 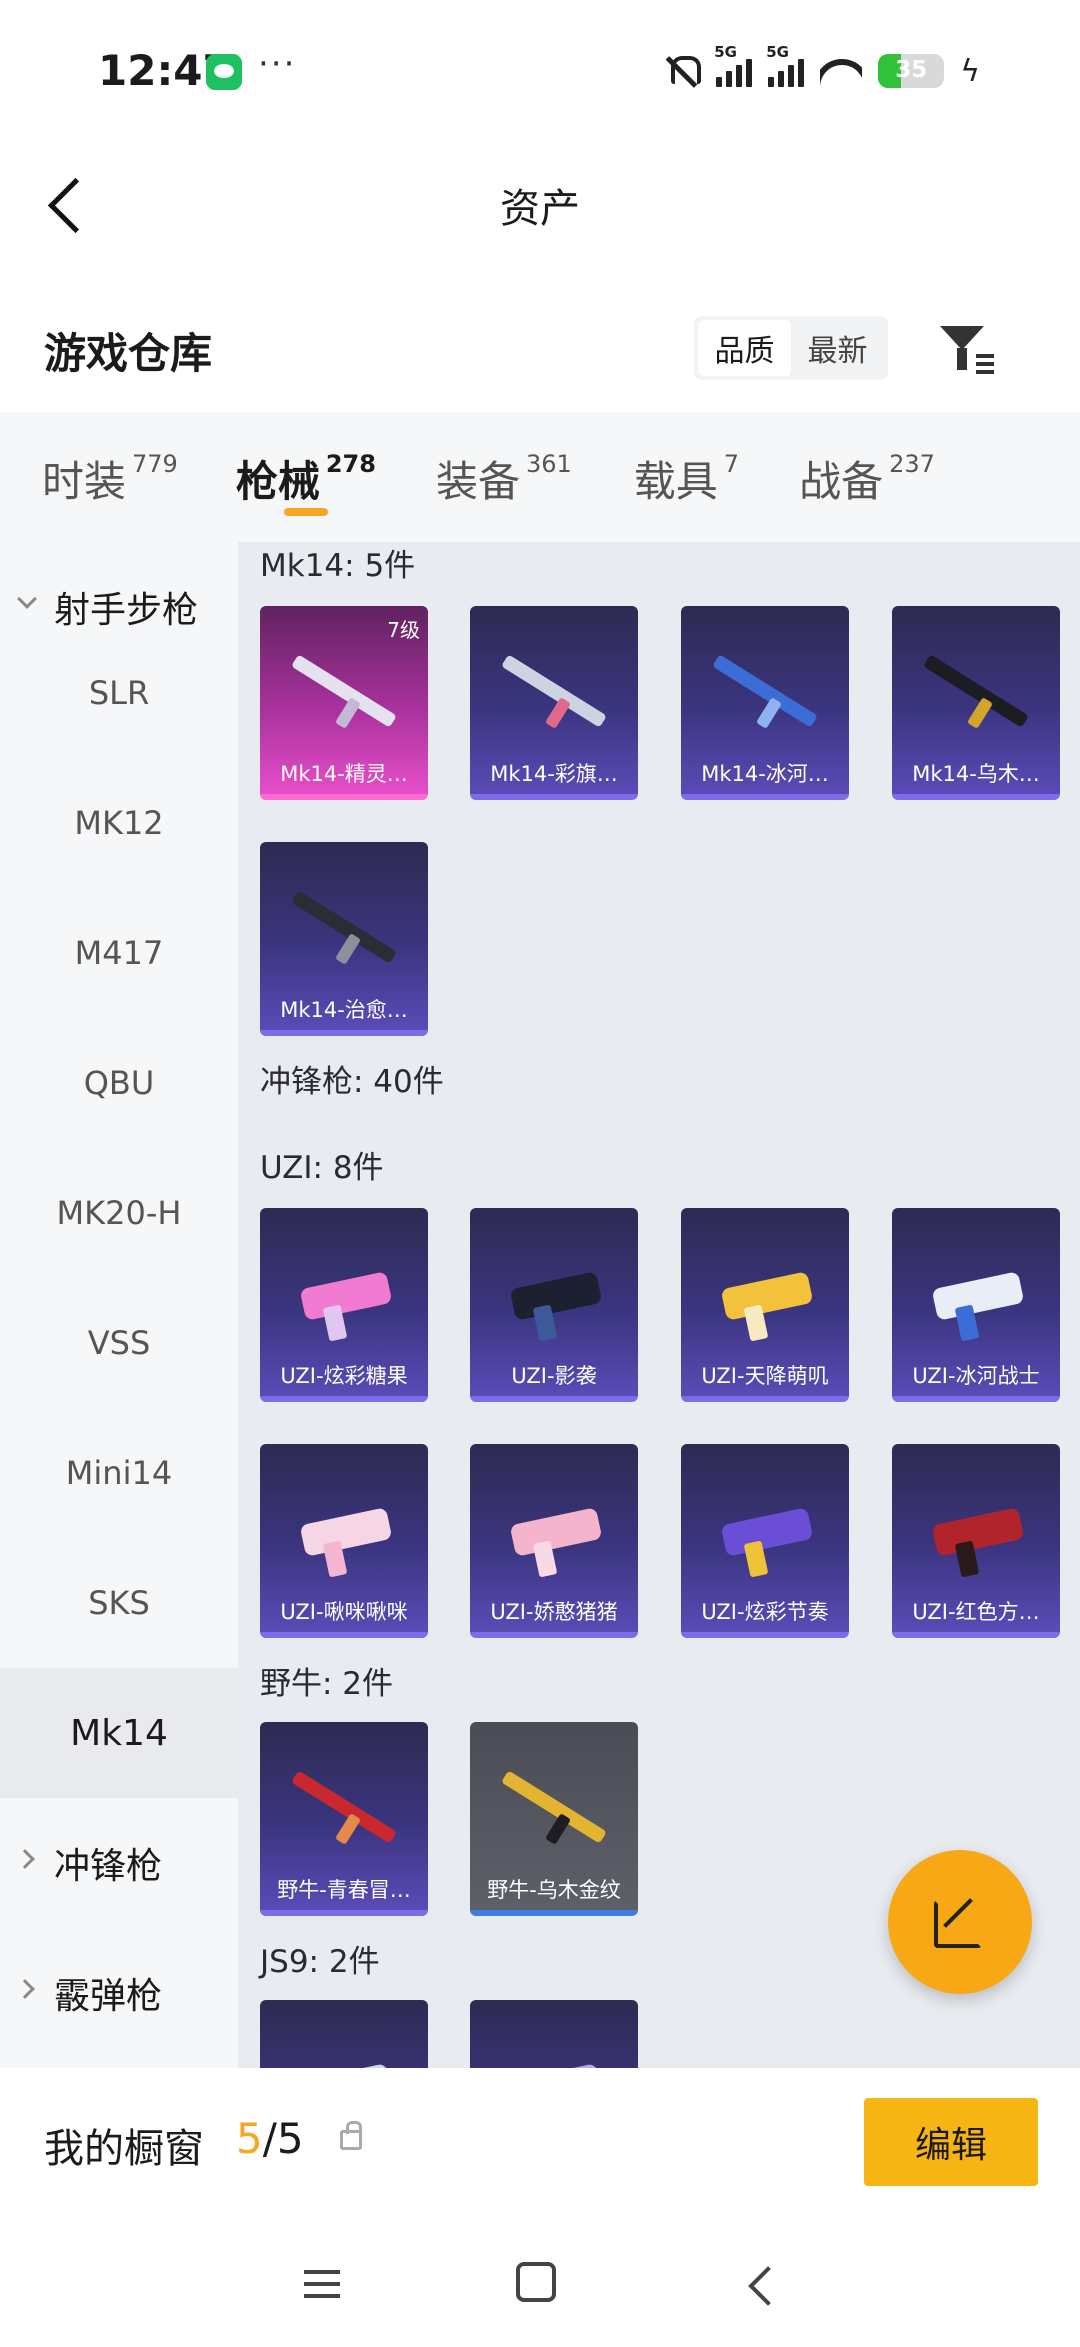 What do you see at coordinates (951, 2142) in the screenshot?
I see `edit-button: 编辑` at bounding box center [951, 2142].